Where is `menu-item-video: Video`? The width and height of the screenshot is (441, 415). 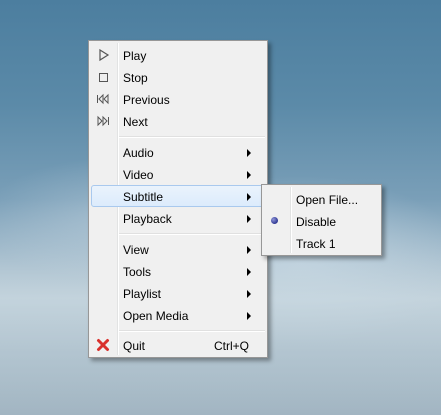 menu-item-video: Video is located at coordinates (178, 174).